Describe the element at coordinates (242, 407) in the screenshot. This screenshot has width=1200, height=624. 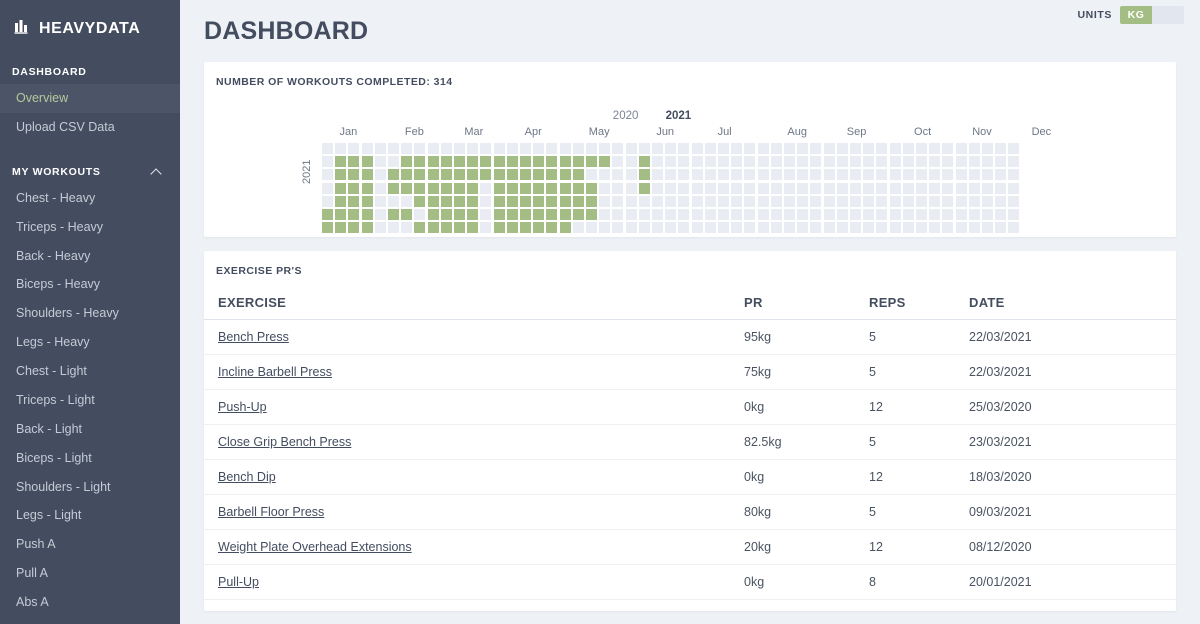
I see `exercise-link: Push-Up` at that location.